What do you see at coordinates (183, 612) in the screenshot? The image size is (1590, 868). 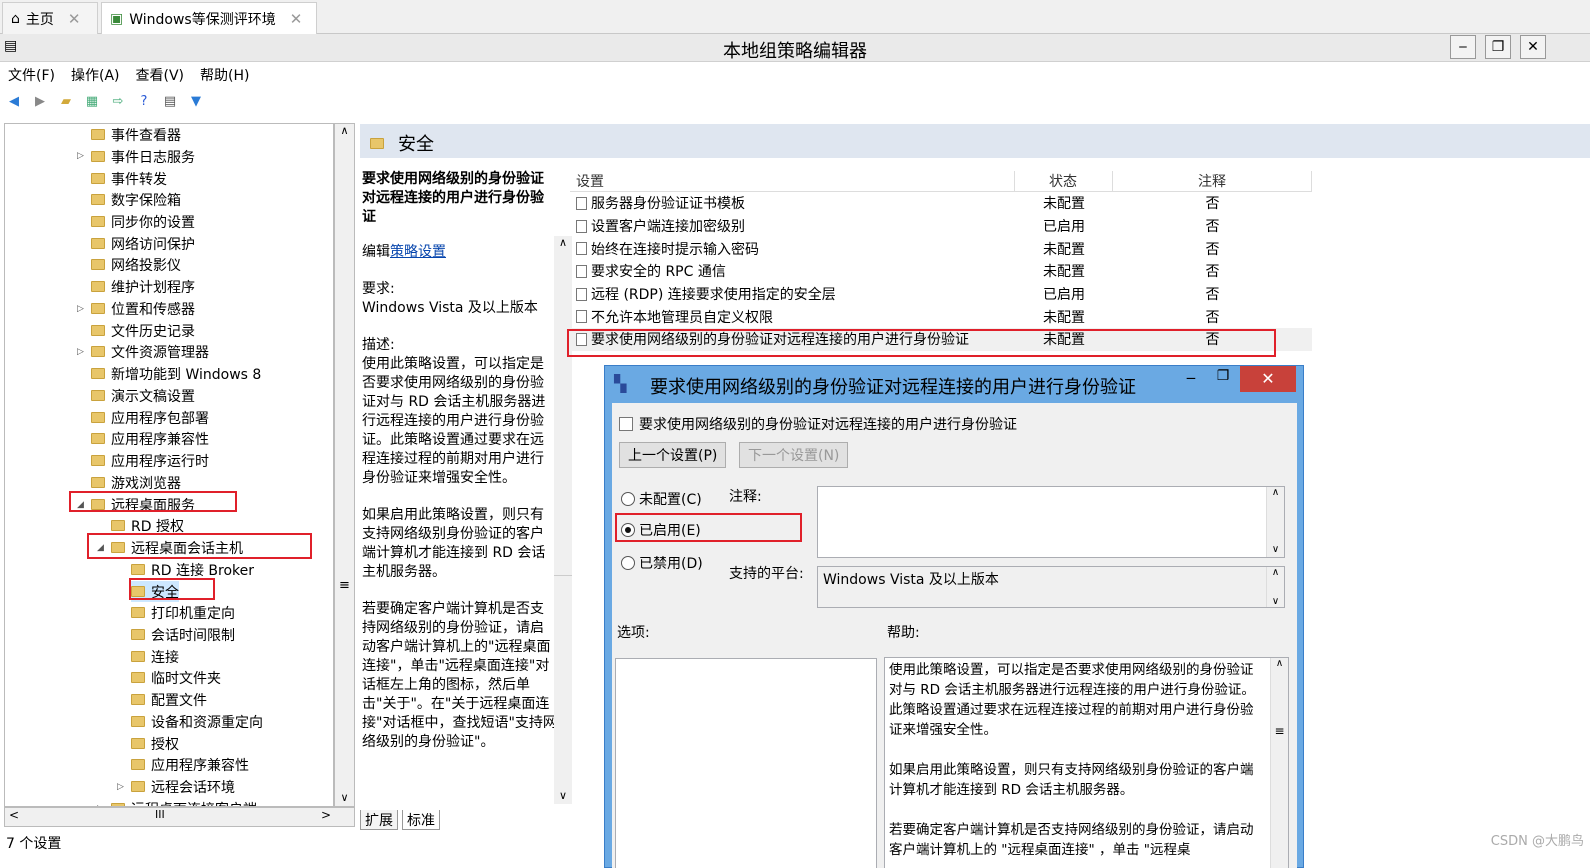 I see `tree-item: 打印机重定向` at bounding box center [183, 612].